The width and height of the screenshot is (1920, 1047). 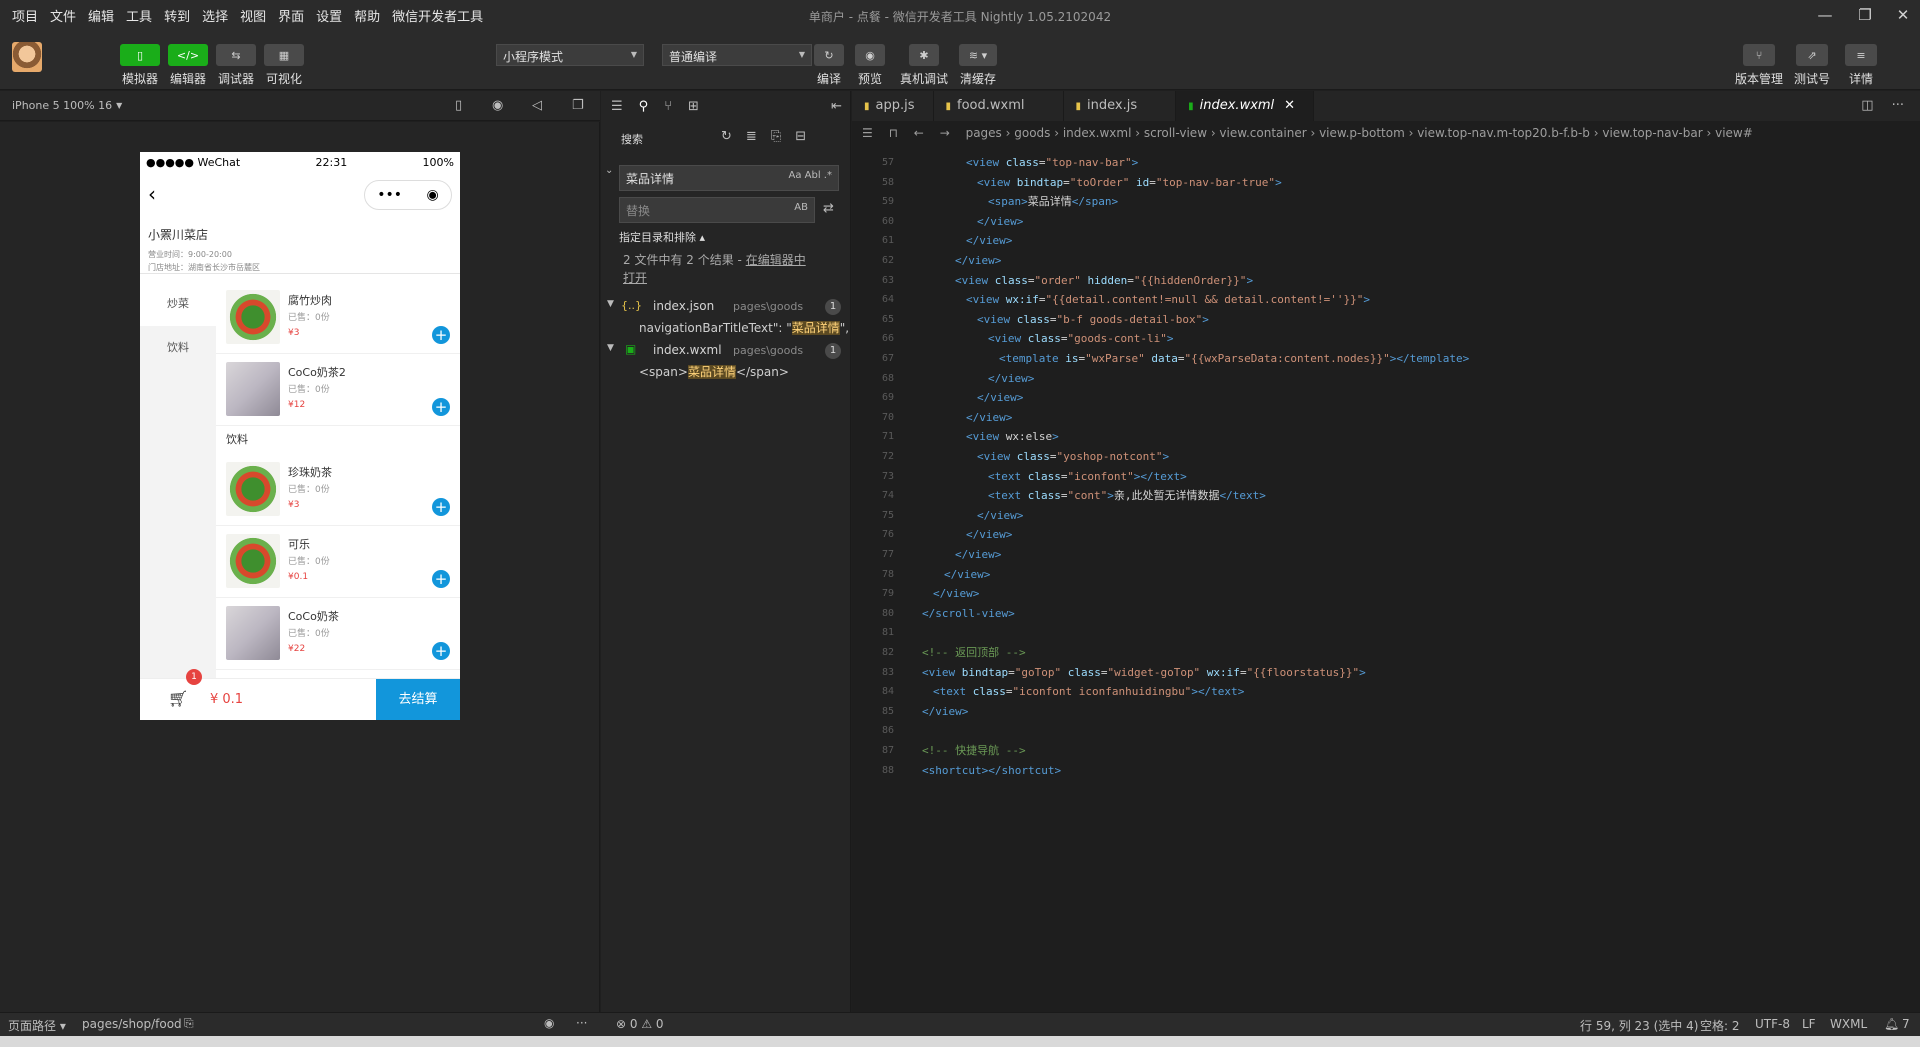 What do you see at coordinates (581, 1023) in the screenshot?
I see `more-icon: ···` at bounding box center [581, 1023].